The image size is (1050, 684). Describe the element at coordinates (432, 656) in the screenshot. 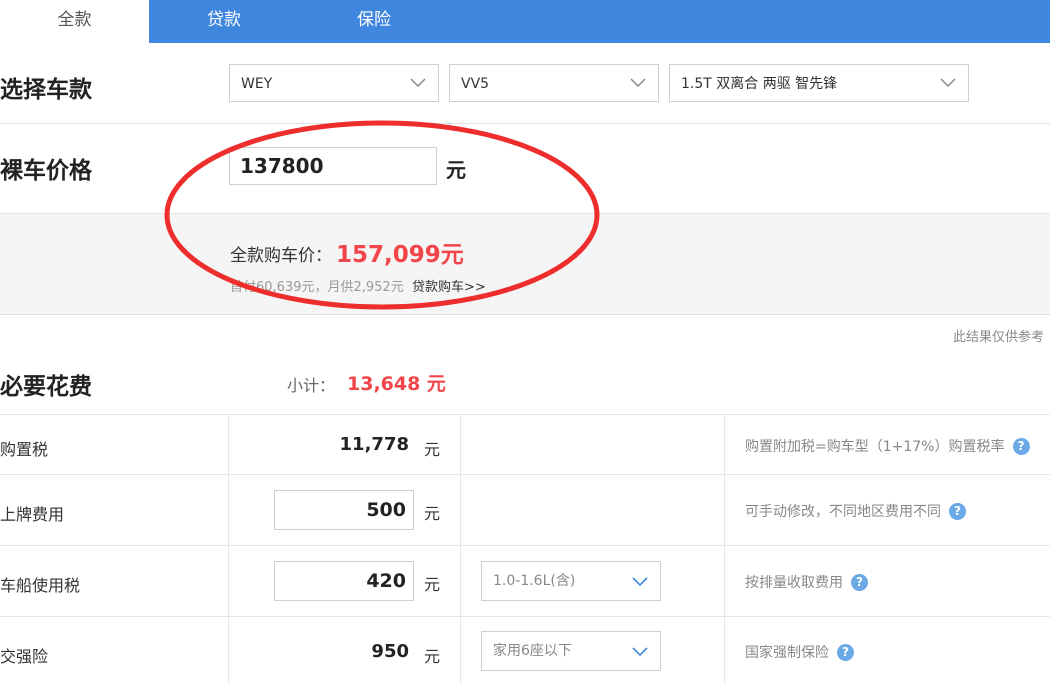

I see `compulsory-insurance-unit: 元` at that location.